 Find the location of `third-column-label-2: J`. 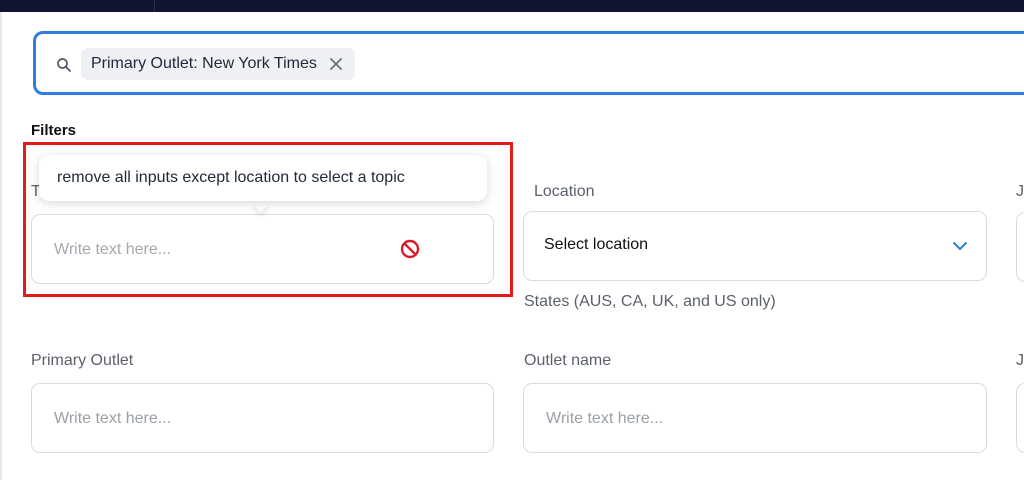

third-column-label-2: J is located at coordinates (1020, 360).